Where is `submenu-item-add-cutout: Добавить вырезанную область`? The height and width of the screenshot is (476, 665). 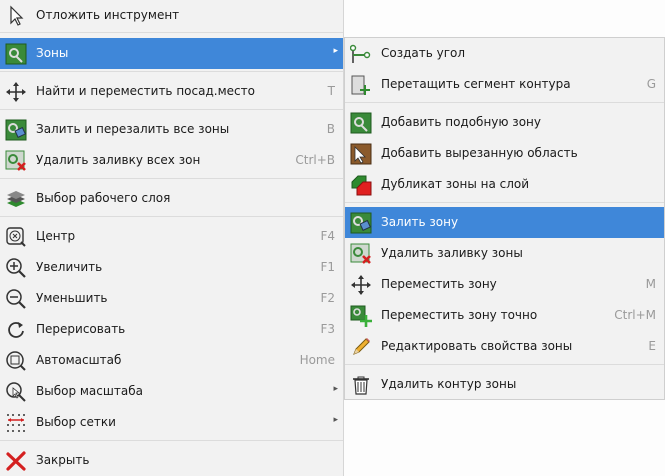
submenu-item-add-cutout: Добавить вырезанную область is located at coordinates (504, 153).